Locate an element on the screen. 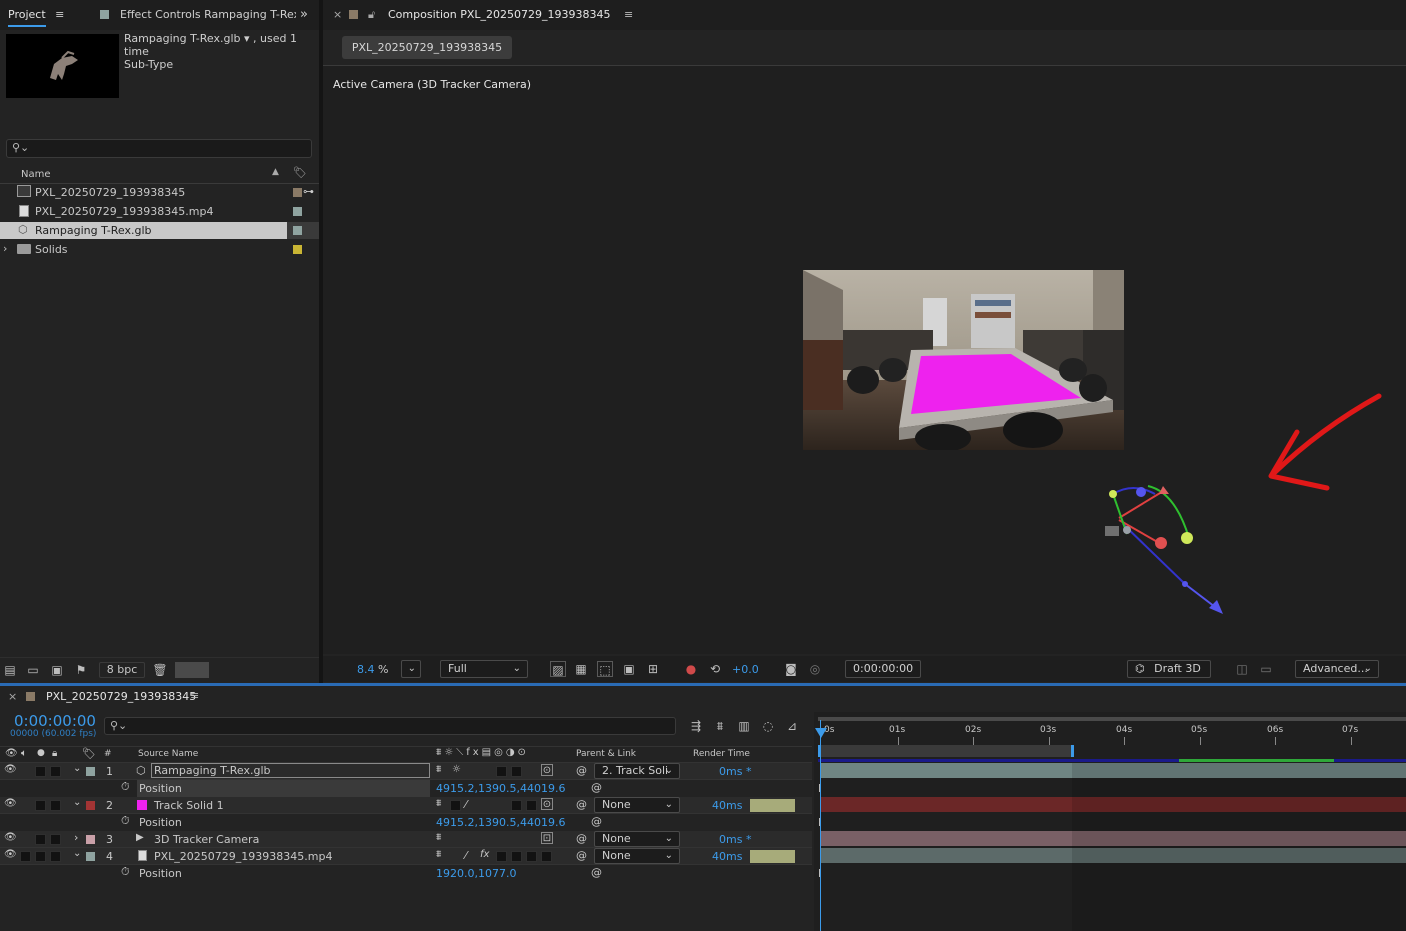  tab-composition: Composition PXL_20250729_193938345 ≡ is located at coordinates (510, 15).